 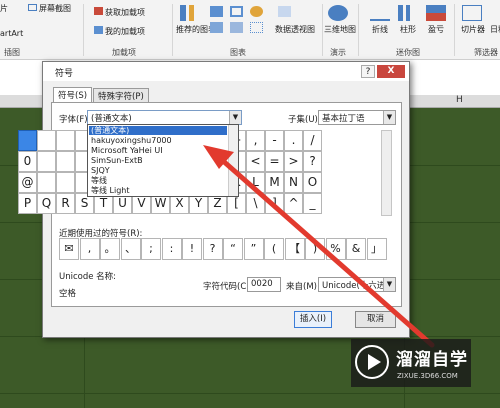 I want to click on pie-chart-icon, so click(x=256, y=11).